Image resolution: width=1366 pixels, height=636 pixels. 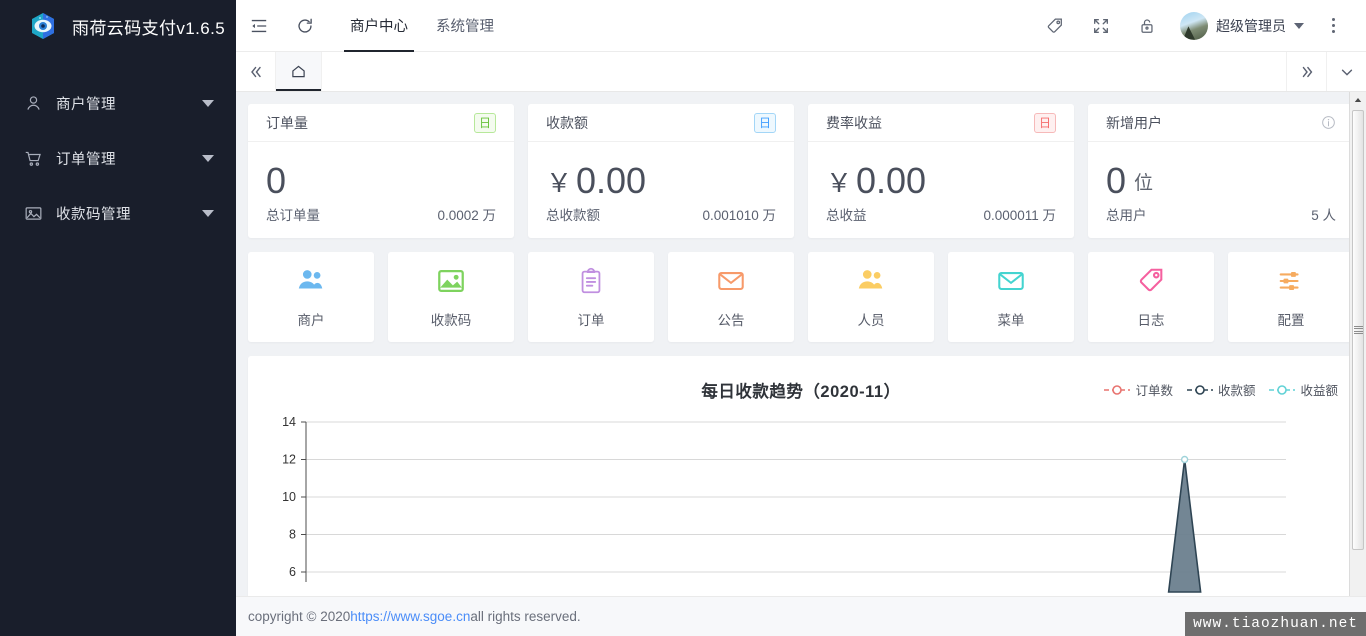 I want to click on kebab-menu-icon, so click(x=1333, y=26).